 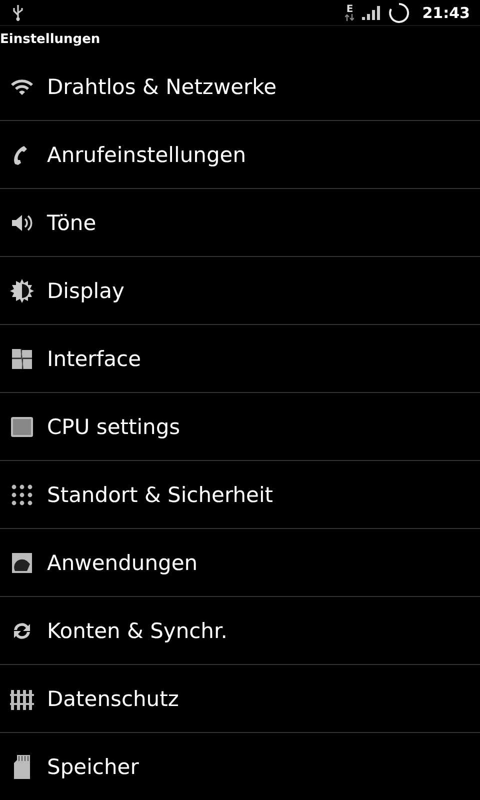 I want to click on screen-title: Einstellungen, so click(x=50, y=39).